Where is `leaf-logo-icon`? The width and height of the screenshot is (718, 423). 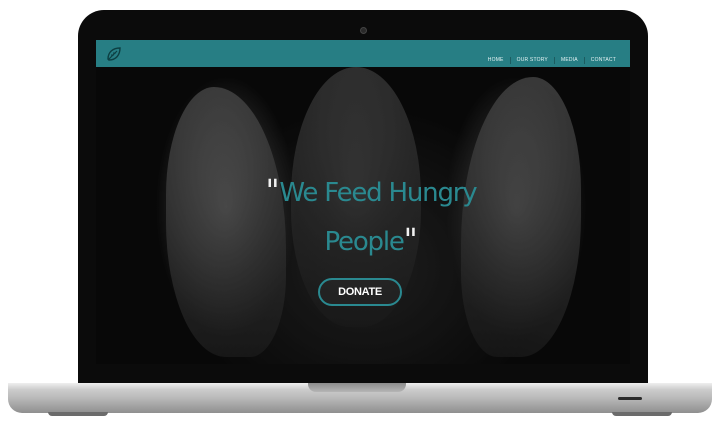
leaf-logo-icon is located at coordinates (114, 54).